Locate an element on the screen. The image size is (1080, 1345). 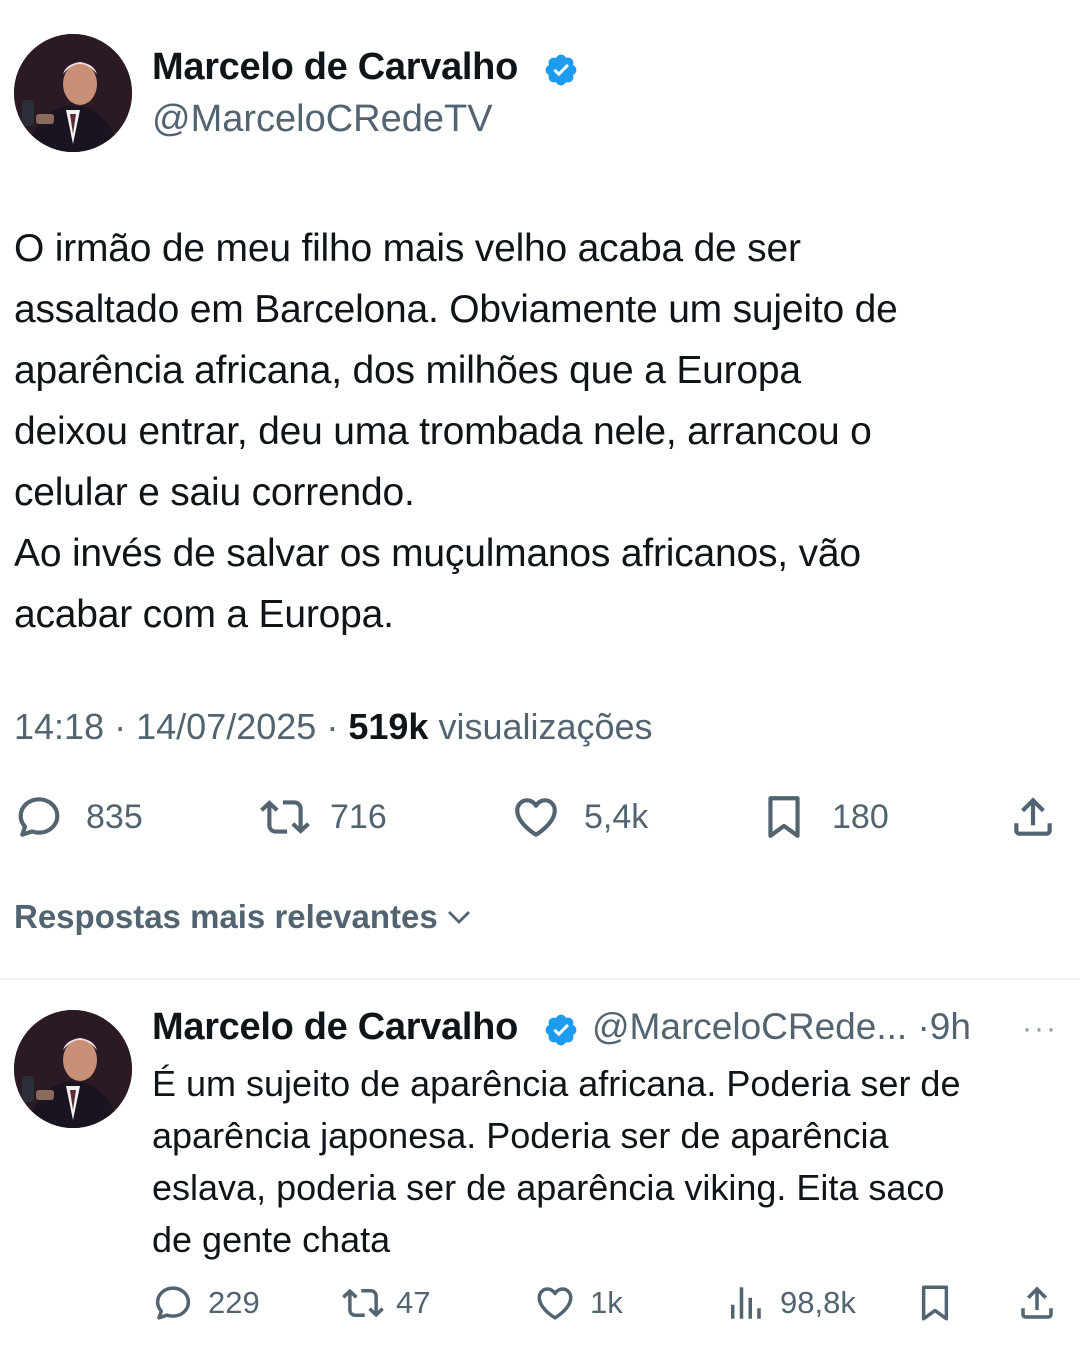
author-avatar is located at coordinates (73, 93).